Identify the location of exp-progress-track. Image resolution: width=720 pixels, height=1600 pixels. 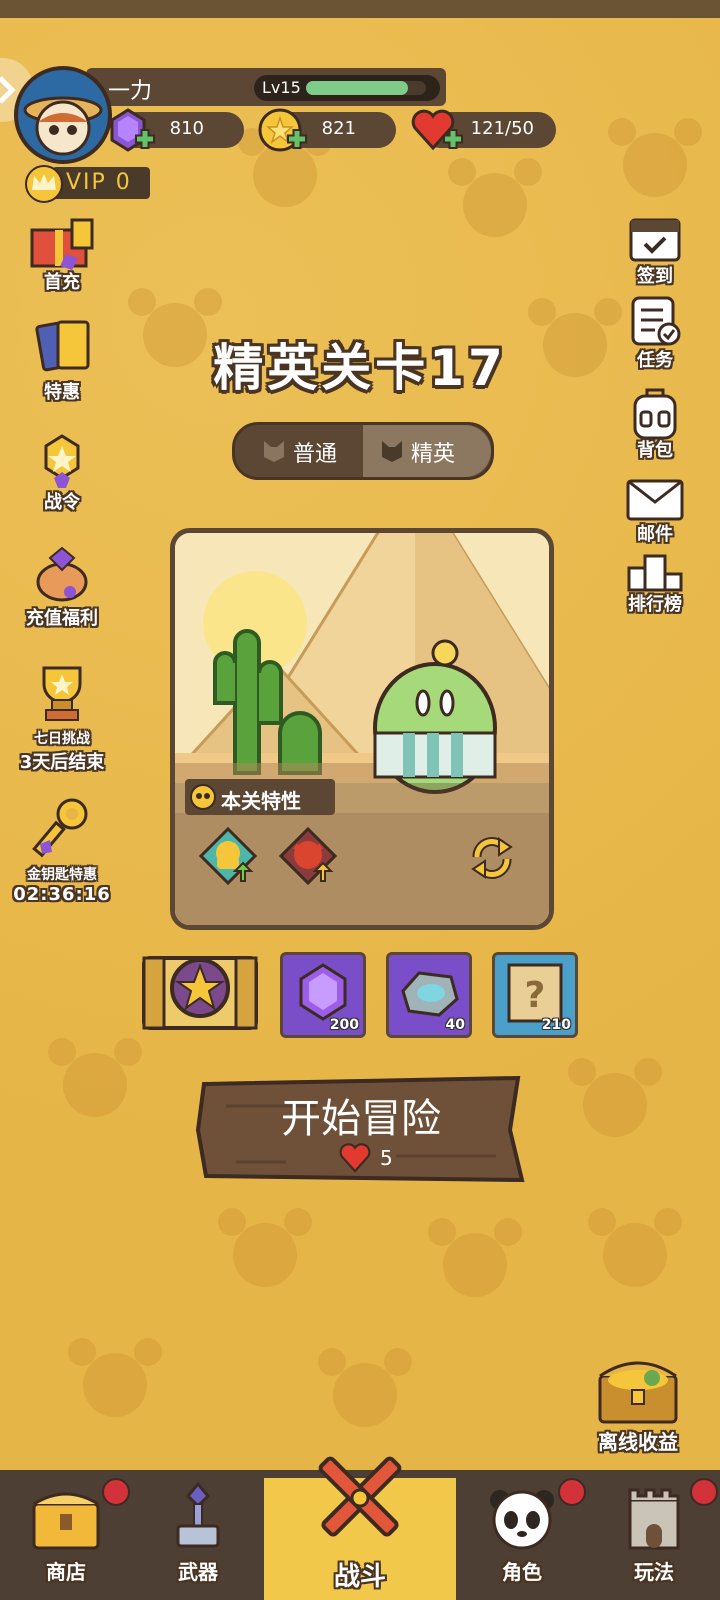
(366, 88).